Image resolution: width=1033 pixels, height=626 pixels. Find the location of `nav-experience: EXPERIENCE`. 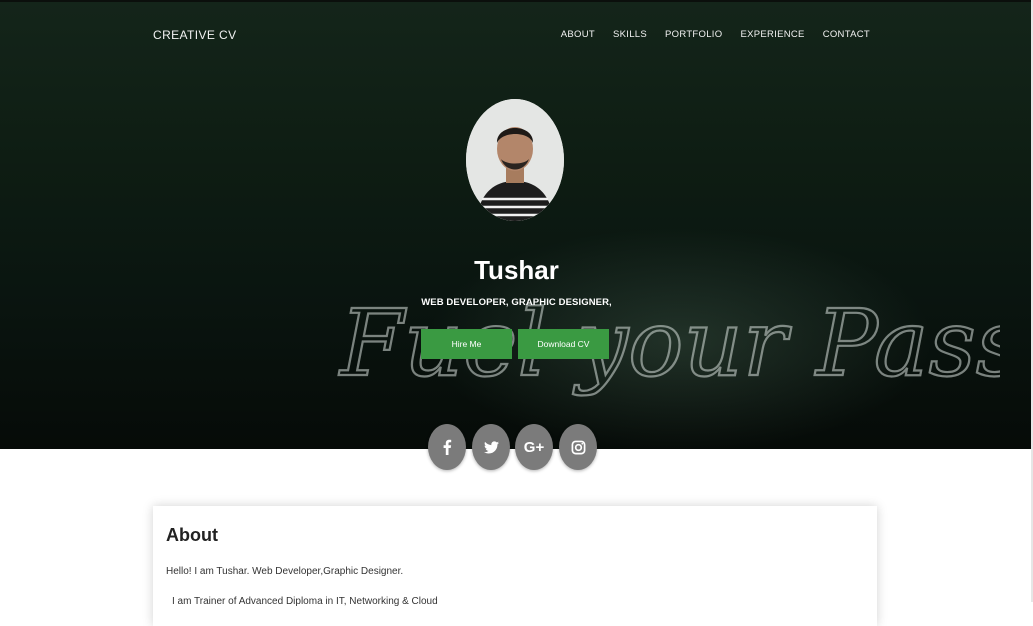

nav-experience: EXPERIENCE is located at coordinates (772, 34).